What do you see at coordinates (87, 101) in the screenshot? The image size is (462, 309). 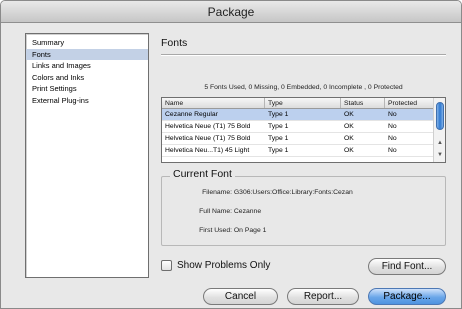 I see `sidebar-item-external-plug-ins: External Plug-ins` at bounding box center [87, 101].